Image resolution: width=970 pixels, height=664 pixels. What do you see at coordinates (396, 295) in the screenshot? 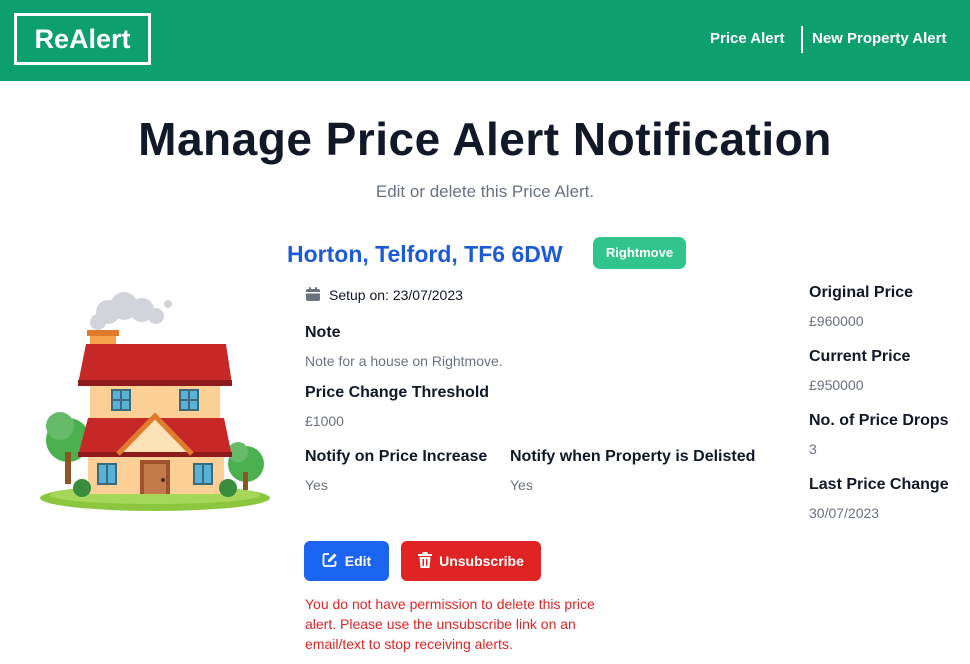
I see `setup-date-text: Setup on: 23/07/2023` at bounding box center [396, 295].